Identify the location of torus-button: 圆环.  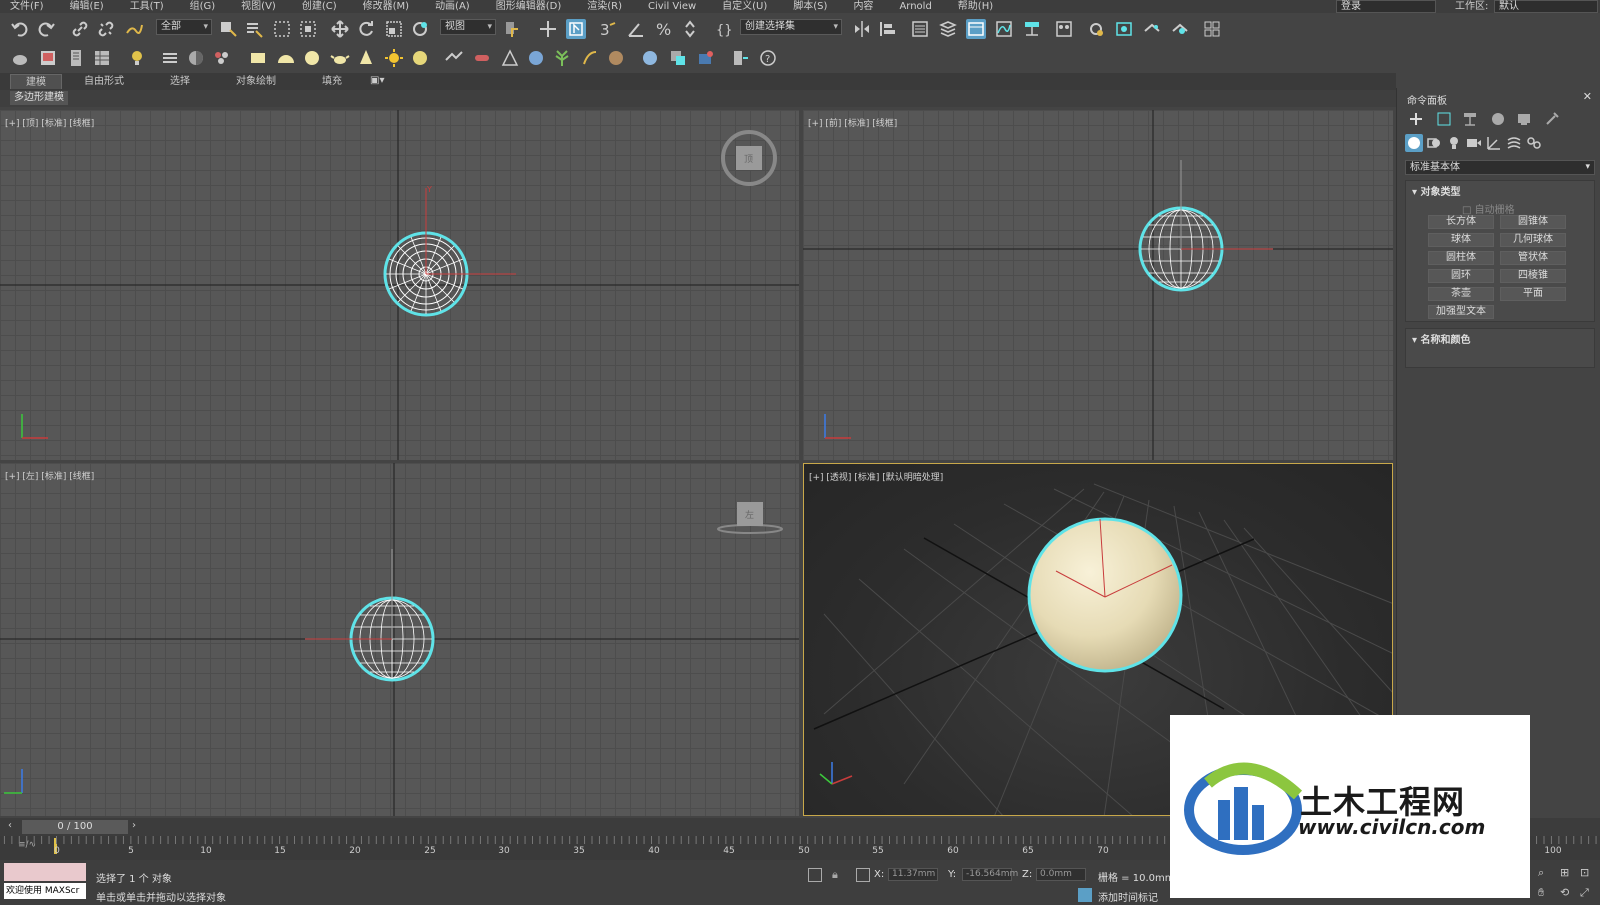
(1461, 276).